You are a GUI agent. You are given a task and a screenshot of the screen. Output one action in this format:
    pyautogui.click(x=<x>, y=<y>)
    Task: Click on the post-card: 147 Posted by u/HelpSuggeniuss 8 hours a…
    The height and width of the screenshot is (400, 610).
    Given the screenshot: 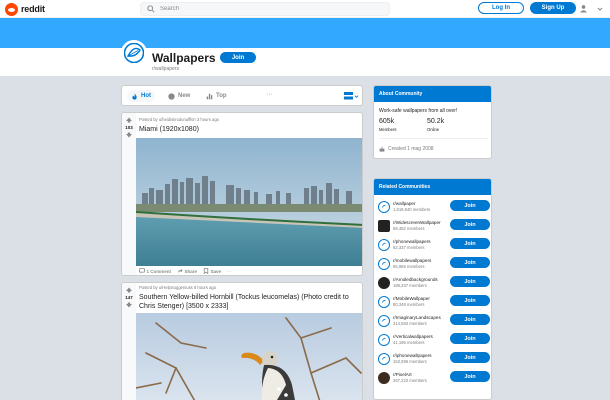 What is the action you would take?
    pyautogui.click(x=242, y=341)
    